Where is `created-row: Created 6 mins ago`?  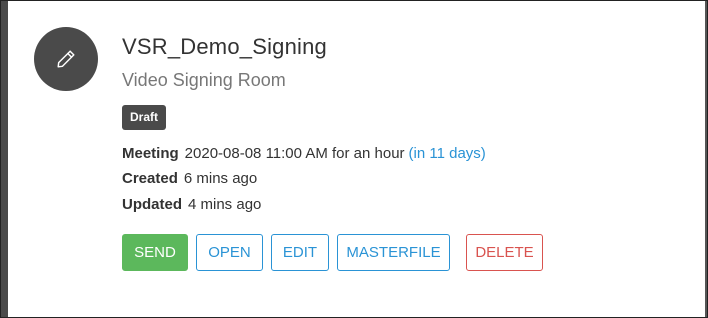
created-row: Created 6 mins ago is located at coordinates (189, 178).